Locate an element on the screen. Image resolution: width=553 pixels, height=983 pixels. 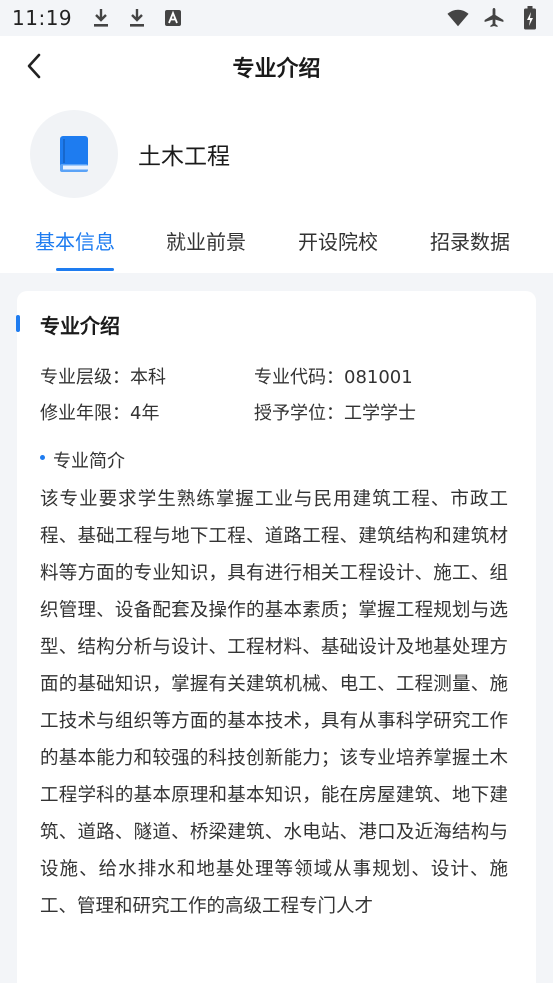
summary-heading: 专业简介 is located at coordinates (82, 460).